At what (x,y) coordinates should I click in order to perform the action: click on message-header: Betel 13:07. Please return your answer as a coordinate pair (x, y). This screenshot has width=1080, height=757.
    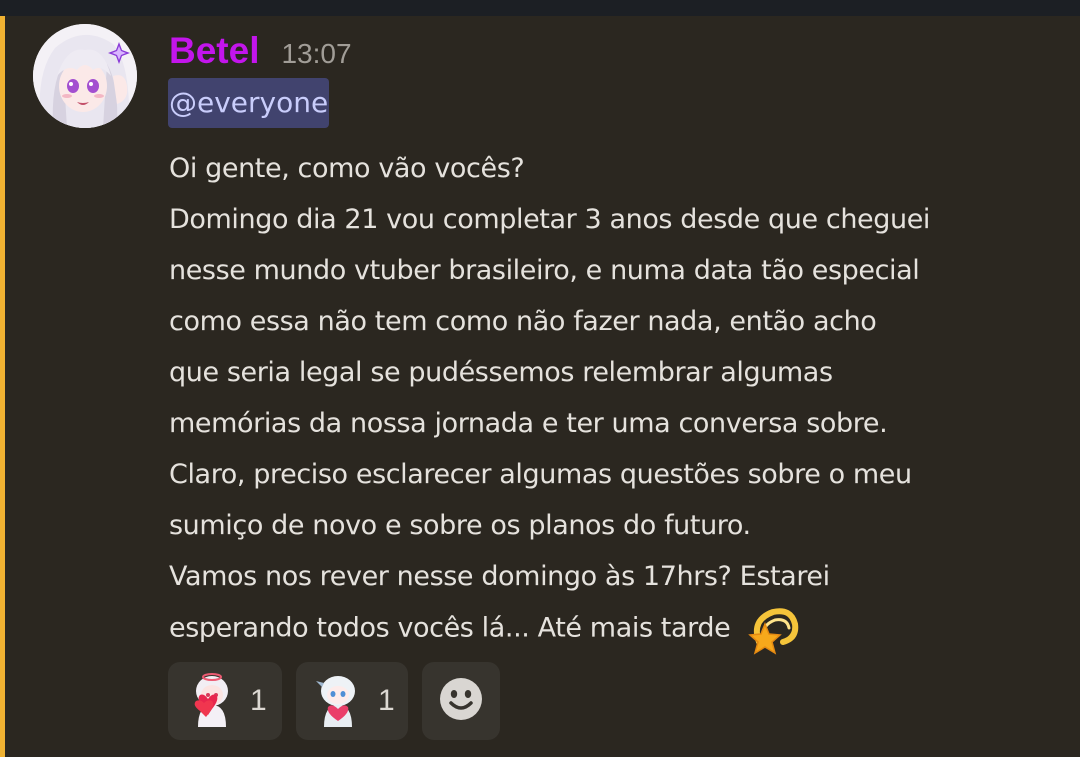
    Looking at the image, I should click on (260, 51).